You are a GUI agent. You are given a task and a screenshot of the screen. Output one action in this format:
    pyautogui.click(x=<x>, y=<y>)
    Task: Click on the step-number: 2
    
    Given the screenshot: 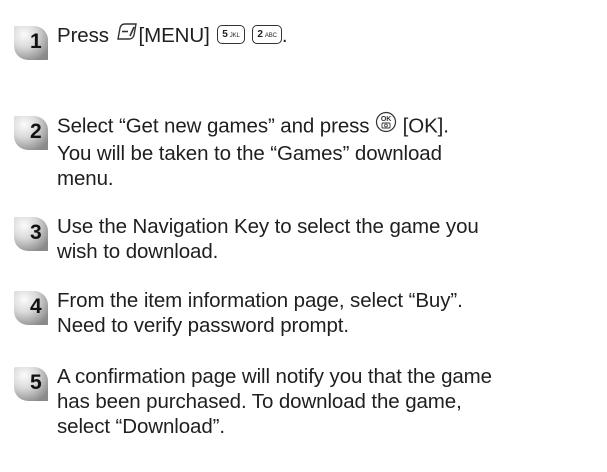 What is the action you would take?
    pyautogui.click(x=36, y=131)
    